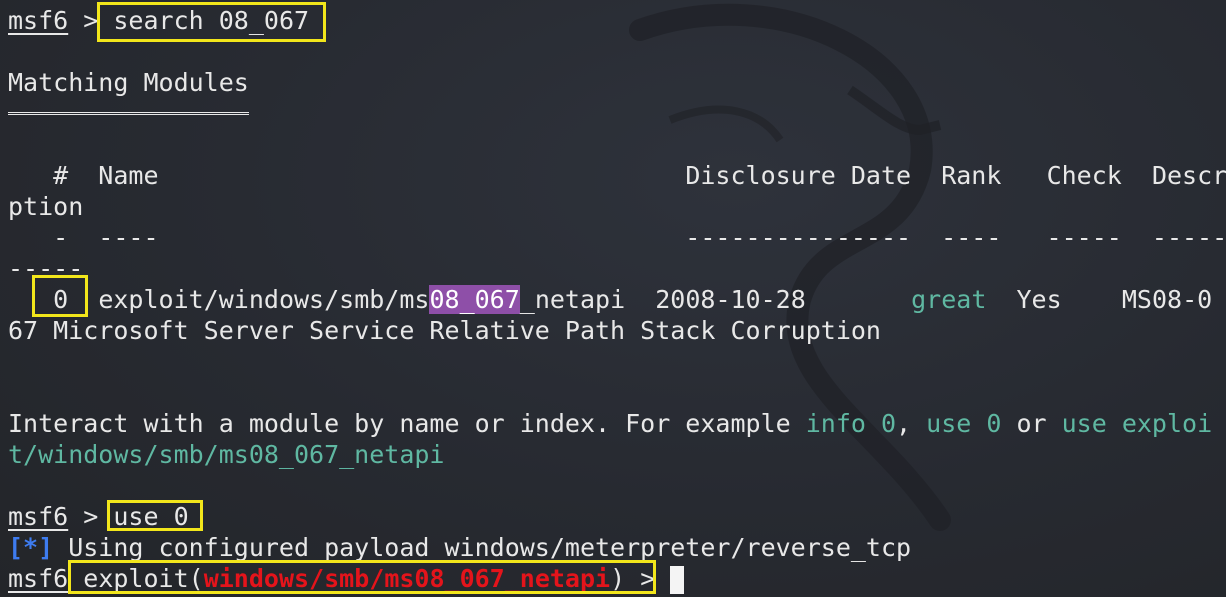 The image size is (1226, 597). What do you see at coordinates (60, 296) in the screenshot?
I see `annotation-box-row-index` at bounding box center [60, 296].